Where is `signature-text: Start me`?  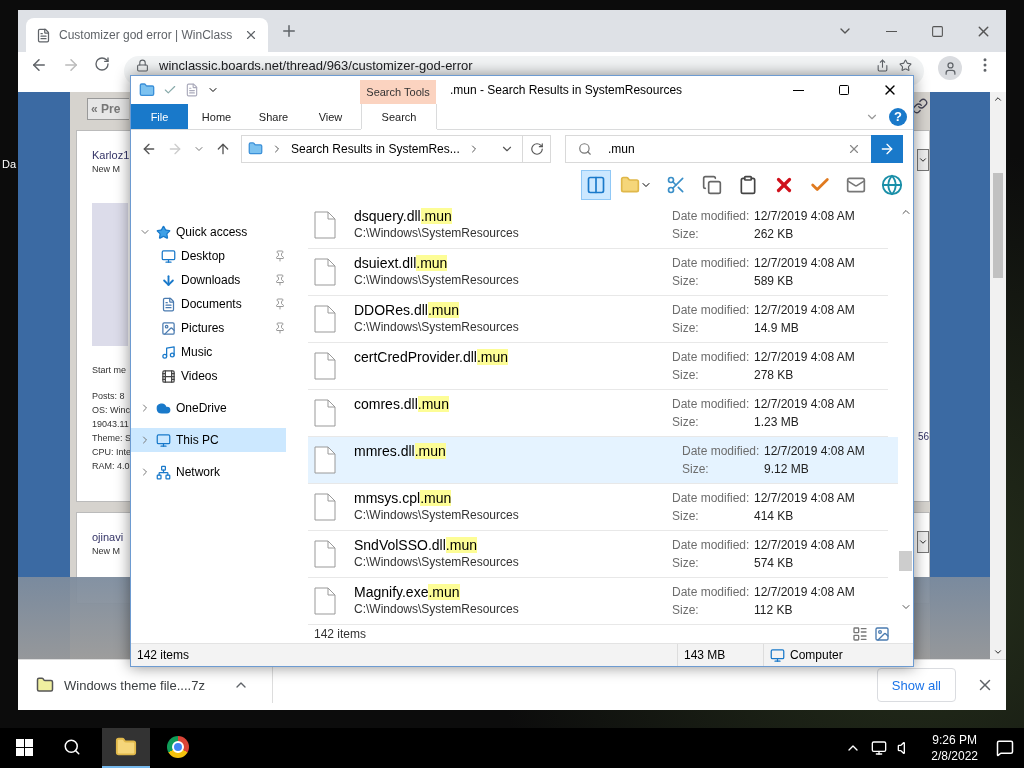 signature-text: Start me is located at coordinates (109, 370).